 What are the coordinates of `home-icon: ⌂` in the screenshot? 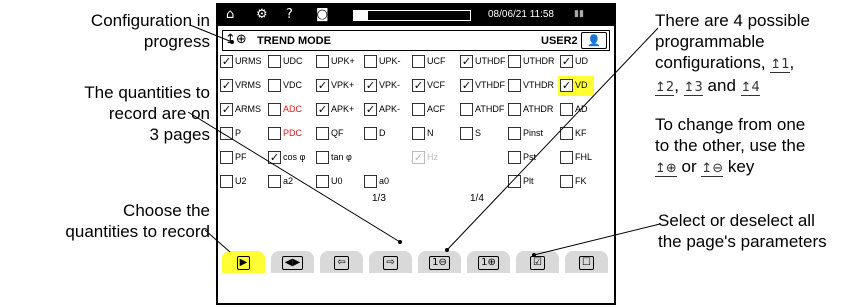 It's located at (230, 14).